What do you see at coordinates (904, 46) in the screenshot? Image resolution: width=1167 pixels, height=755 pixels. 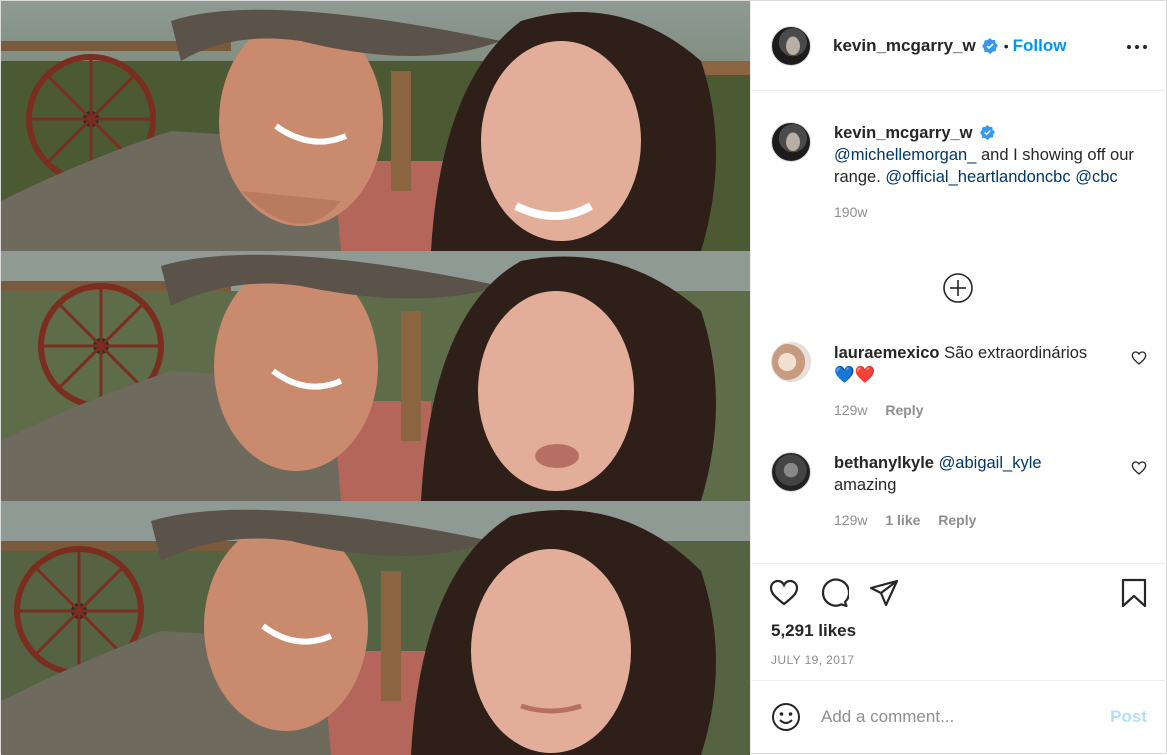 I see `author-username: kevin_mcgarry_w` at bounding box center [904, 46].